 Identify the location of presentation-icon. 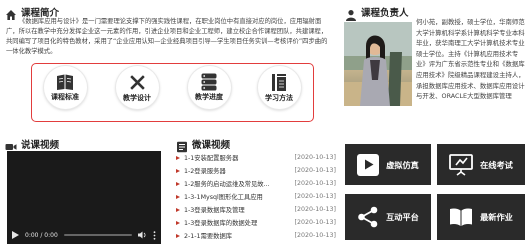
(461, 164).